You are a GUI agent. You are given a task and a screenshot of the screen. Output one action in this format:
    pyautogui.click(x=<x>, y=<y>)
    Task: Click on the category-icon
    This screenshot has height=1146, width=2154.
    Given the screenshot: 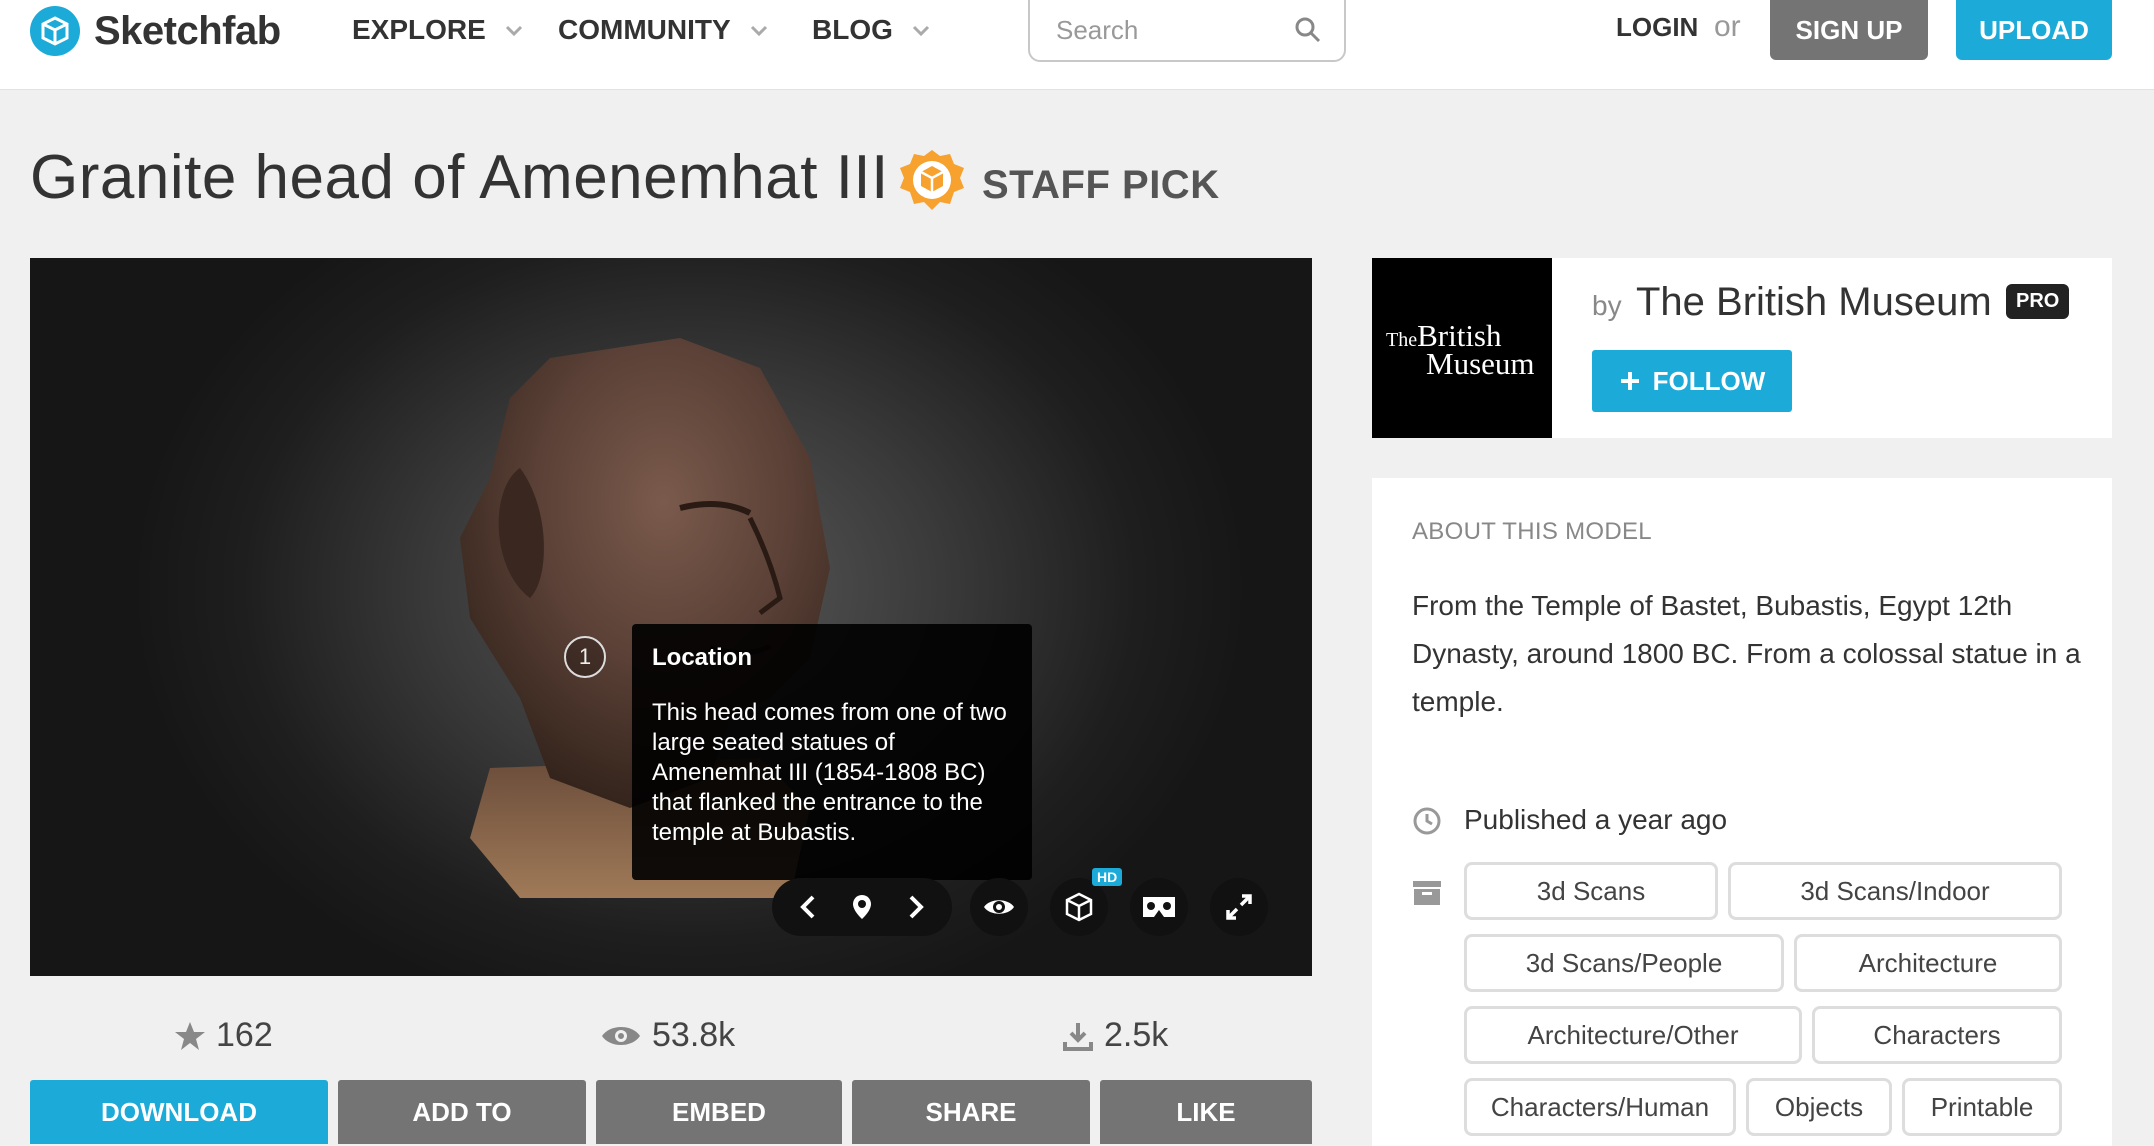 What is the action you would take?
    pyautogui.click(x=1427, y=893)
    